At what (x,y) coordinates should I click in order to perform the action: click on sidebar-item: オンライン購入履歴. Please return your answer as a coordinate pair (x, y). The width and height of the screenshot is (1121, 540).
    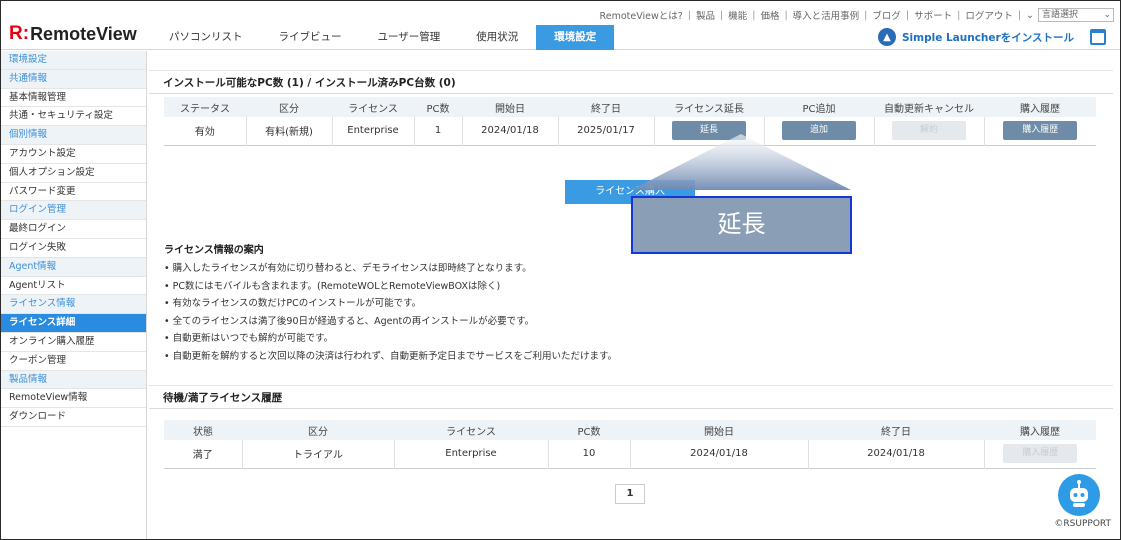
    Looking at the image, I should click on (73, 342).